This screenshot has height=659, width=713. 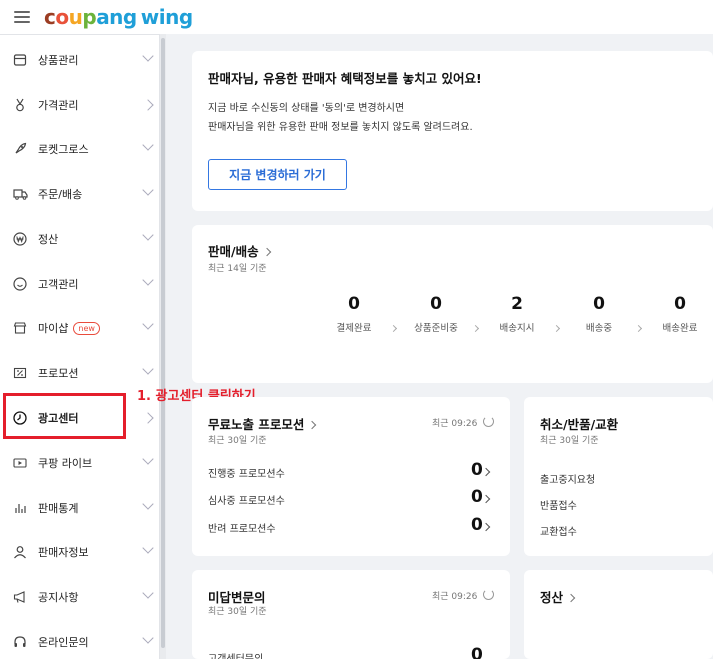 I want to click on sidebar-item-settlement: 정산, so click(x=80, y=239).